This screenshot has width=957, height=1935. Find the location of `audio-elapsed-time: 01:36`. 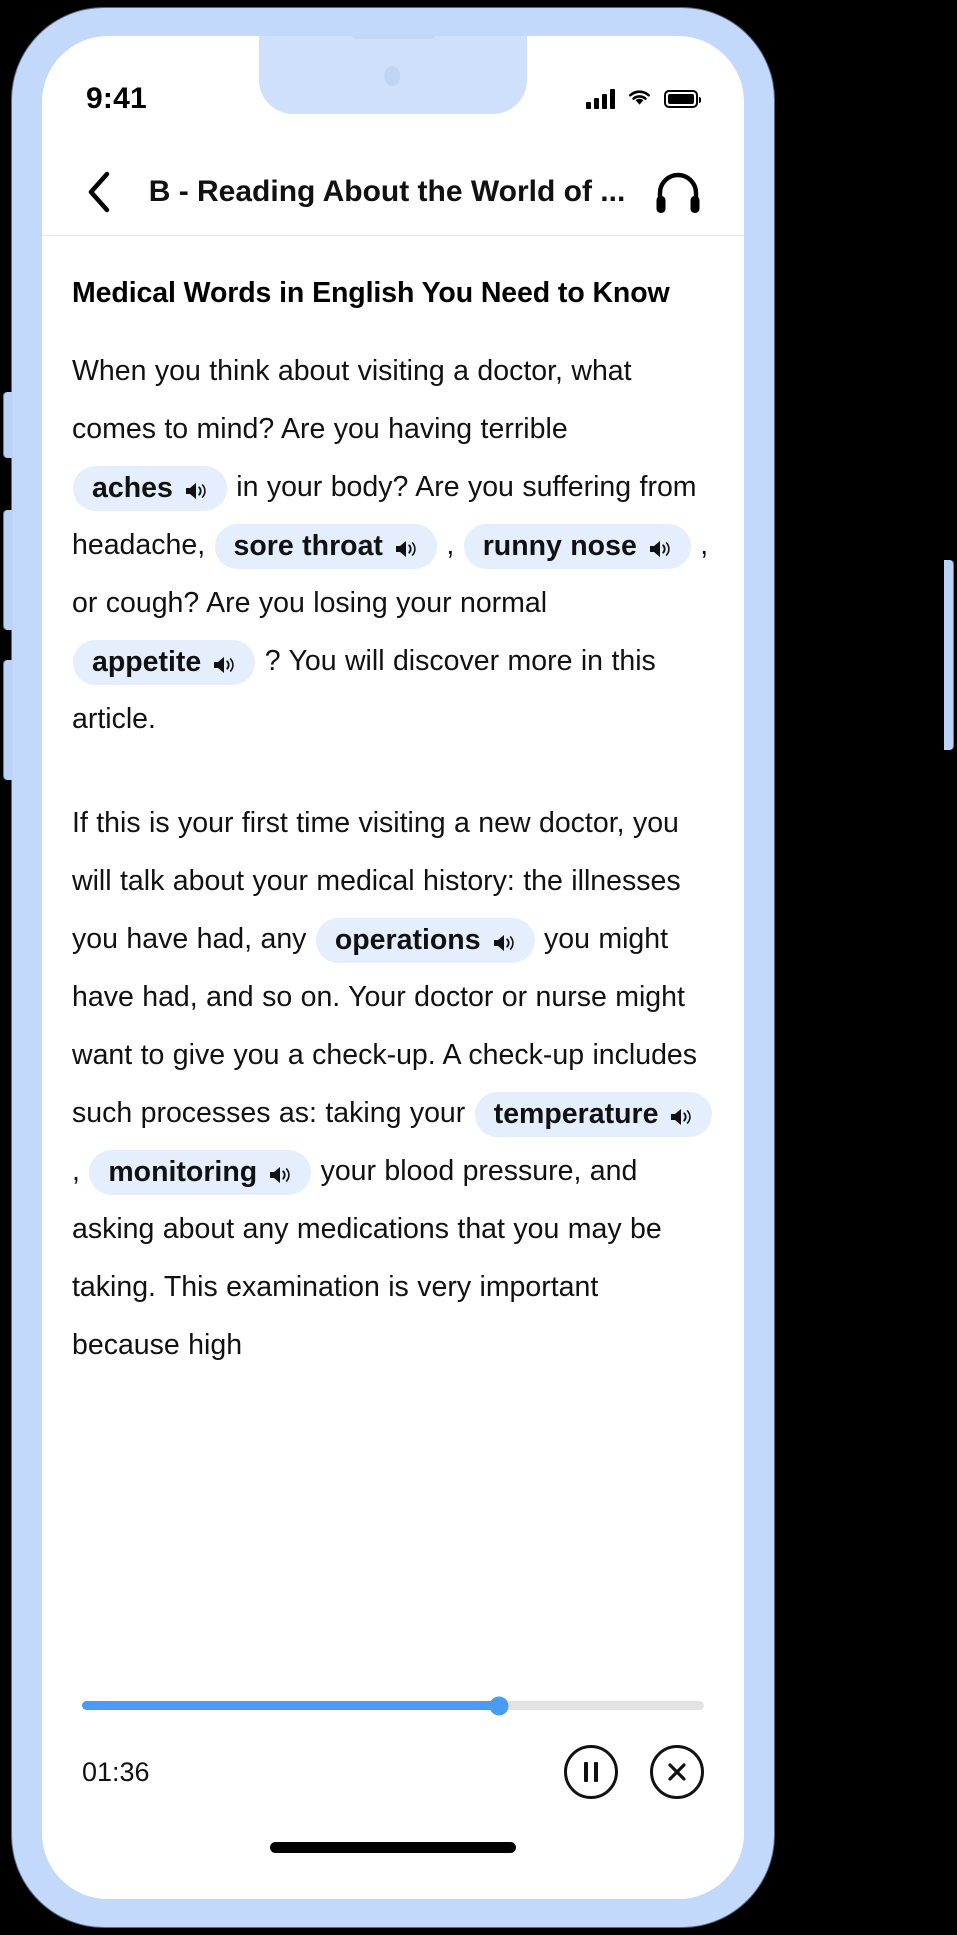

audio-elapsed-time: 01:36 is located at coordinates (116, 1771).